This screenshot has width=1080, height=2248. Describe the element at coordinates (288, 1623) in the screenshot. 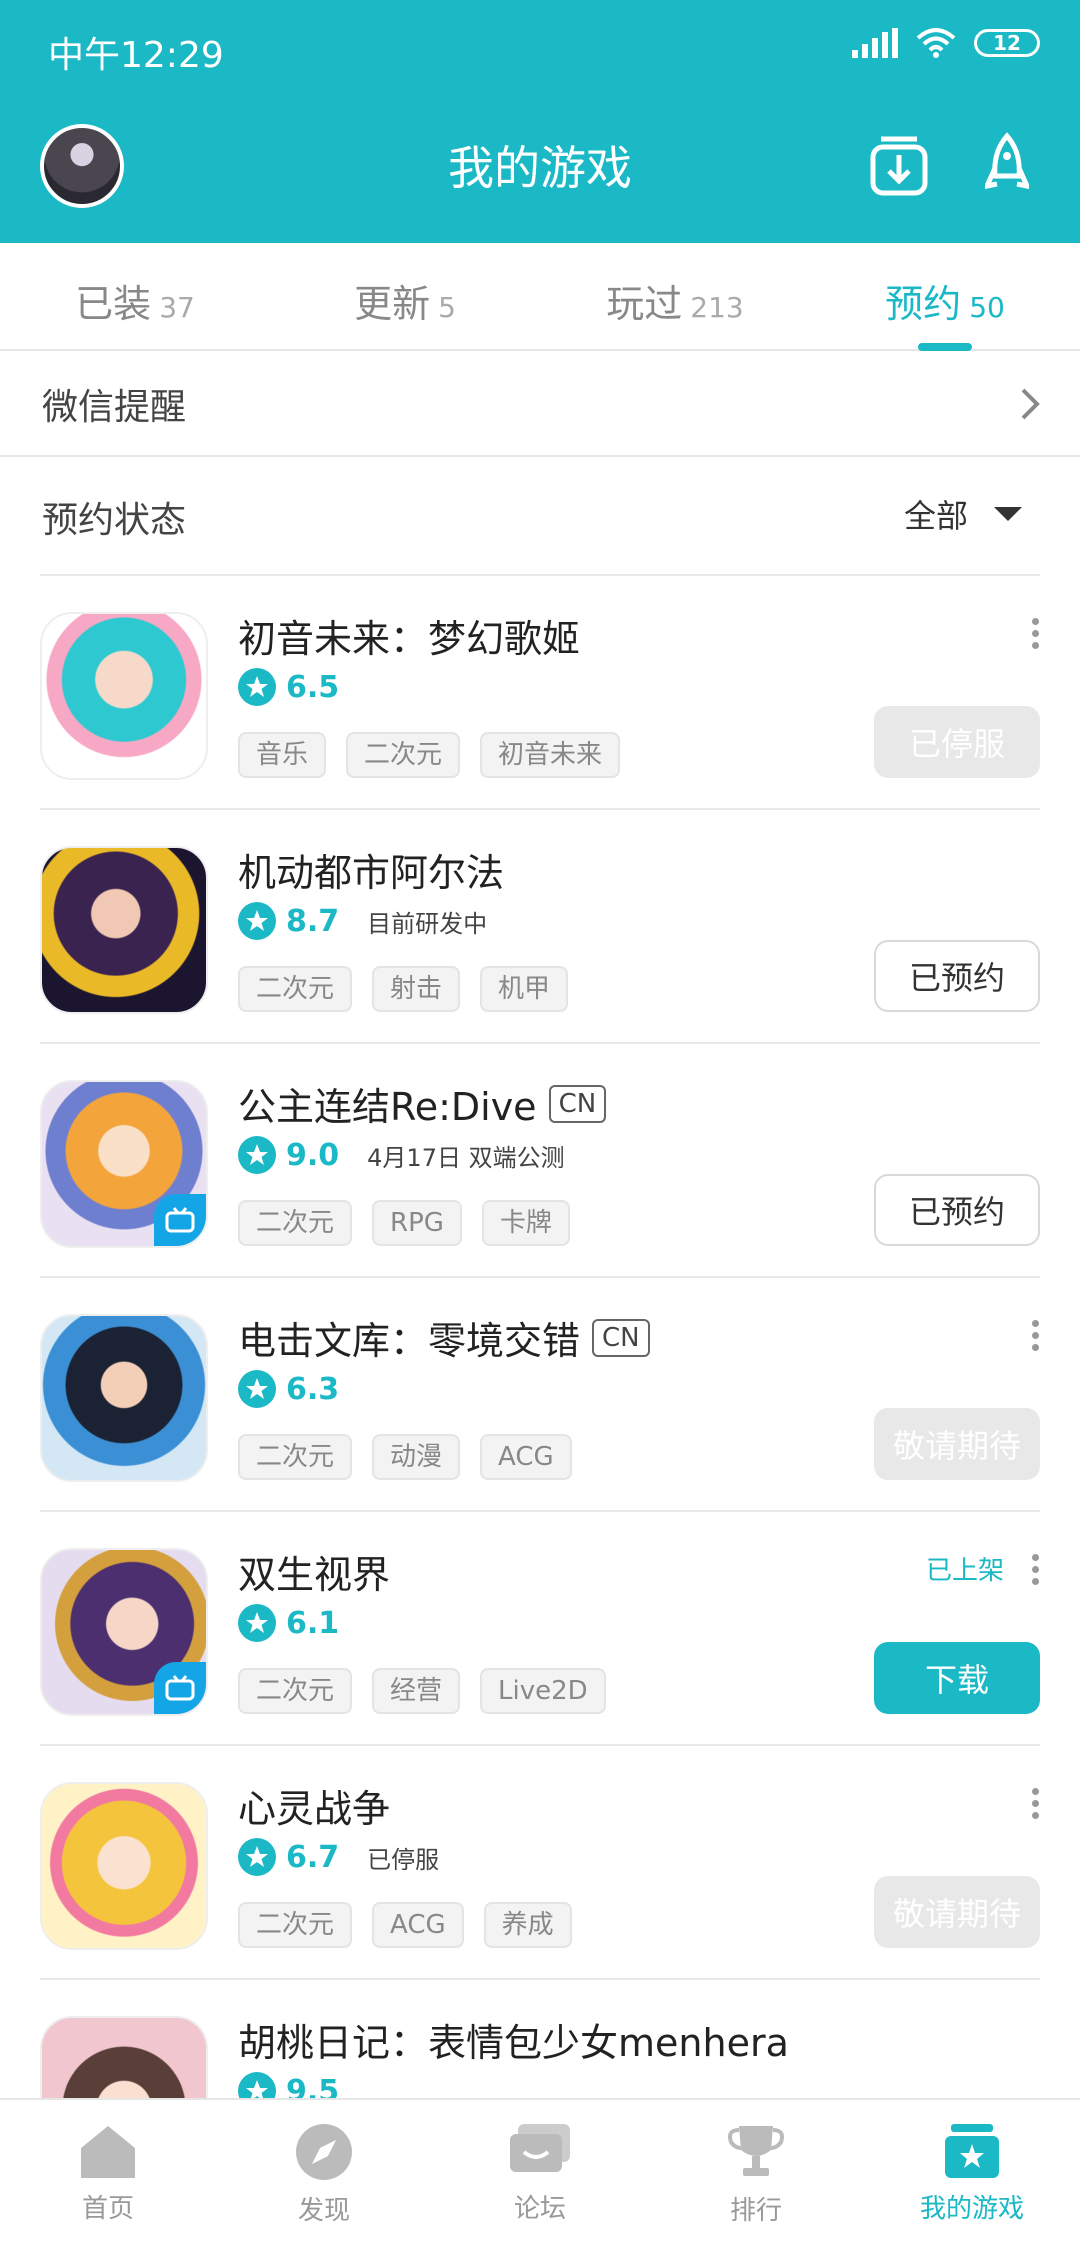

I see `game-rating: 6.1` at that location.